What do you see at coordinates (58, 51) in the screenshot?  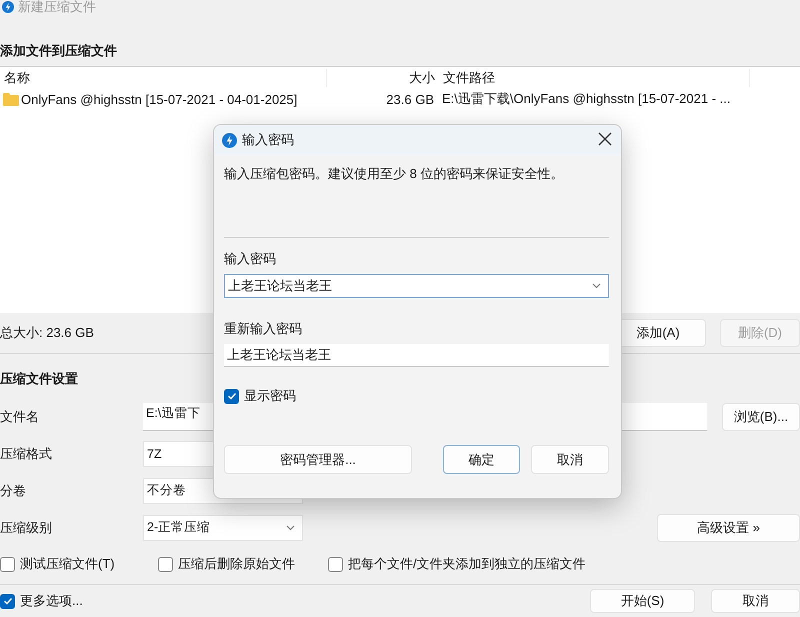 I see `section-heading: 添加文件到压缩文件` at bounding box center [58, 51].